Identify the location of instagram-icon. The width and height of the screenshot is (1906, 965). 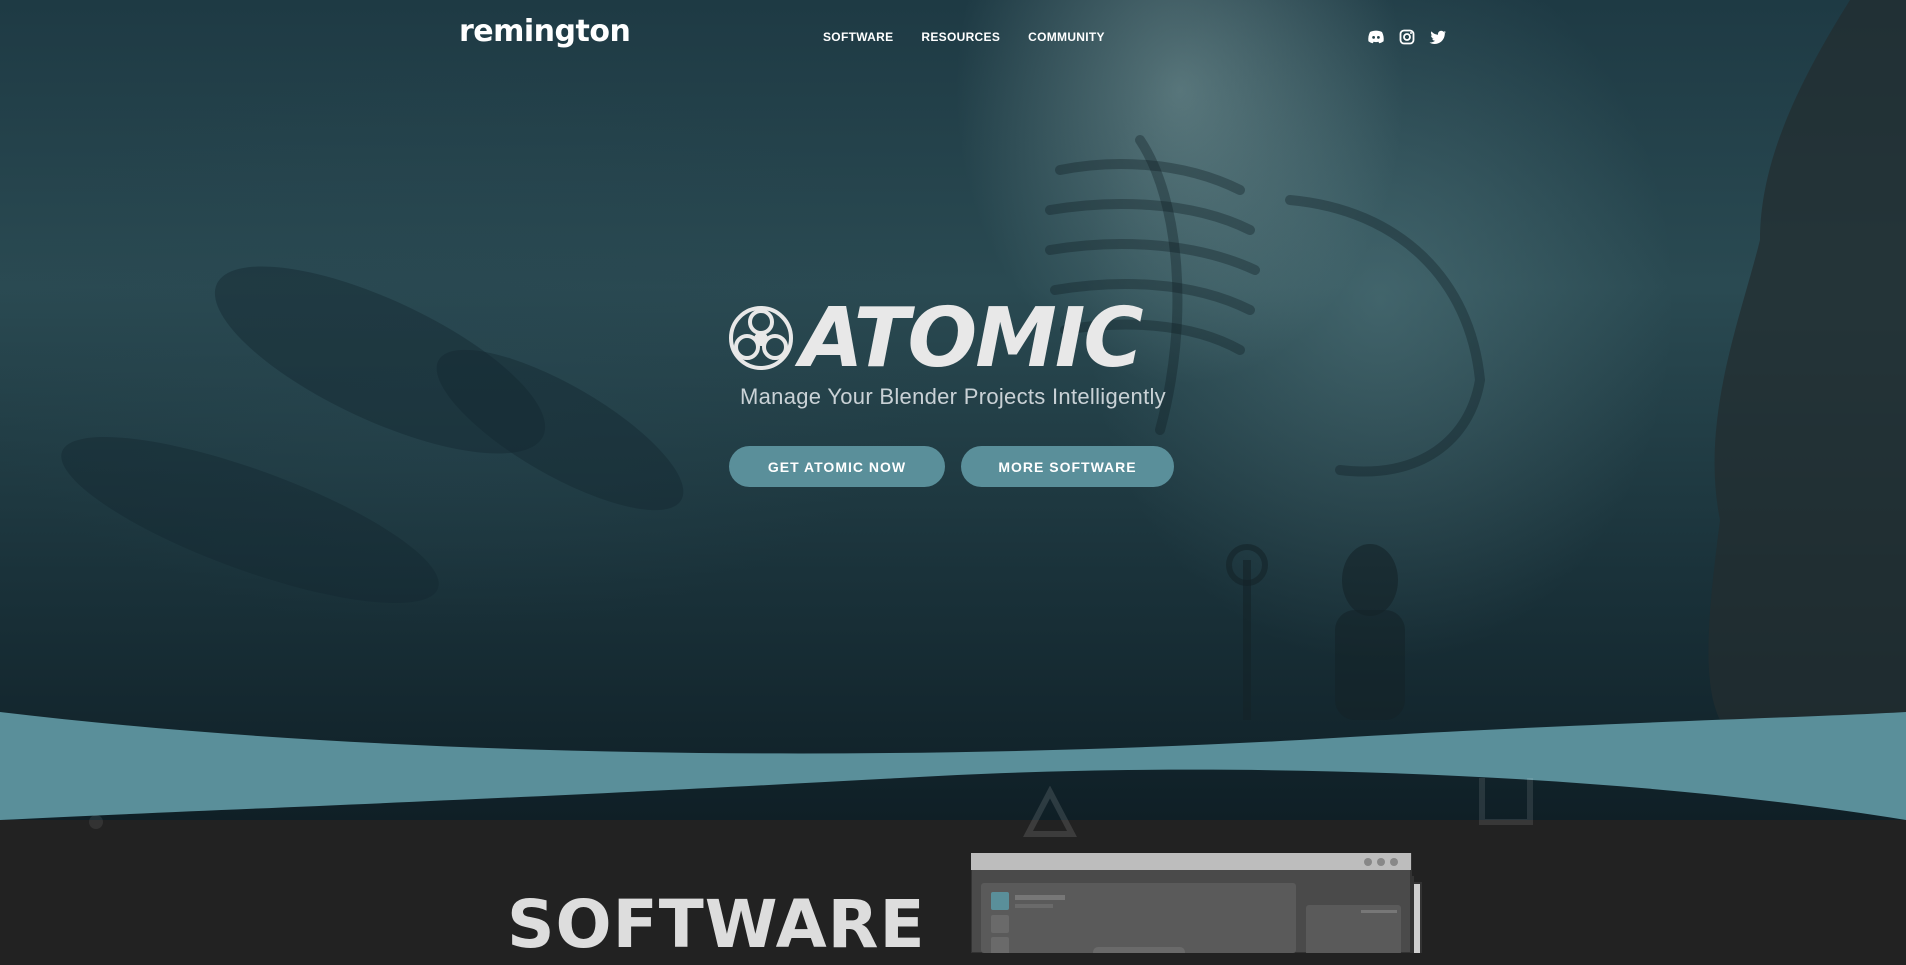
(1407, 37).